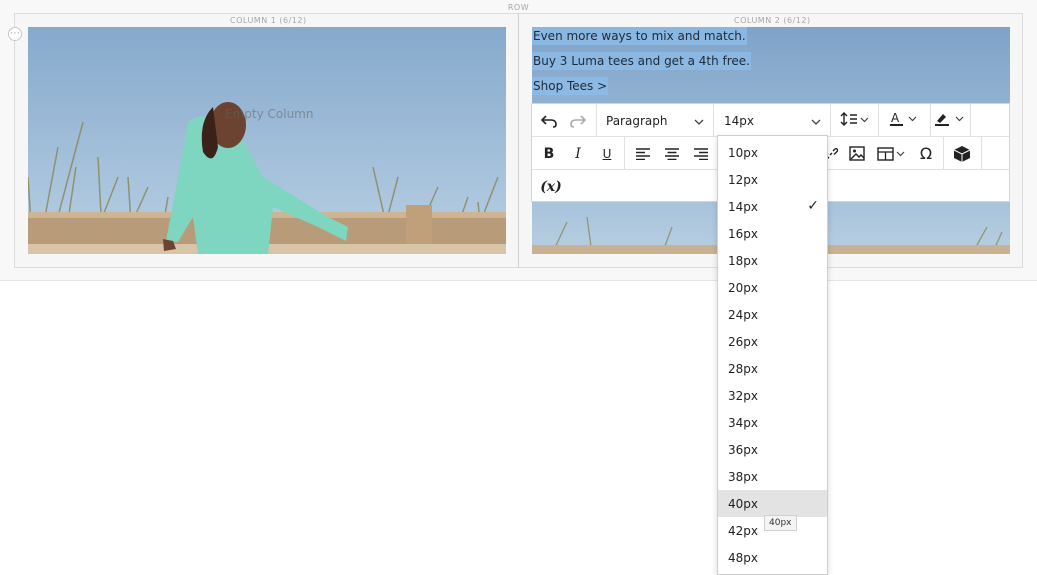  What do you see at coordinates (772, 341) in the screenshot?
I see `font-size-option: 26px` at bounding box center [772, 341].